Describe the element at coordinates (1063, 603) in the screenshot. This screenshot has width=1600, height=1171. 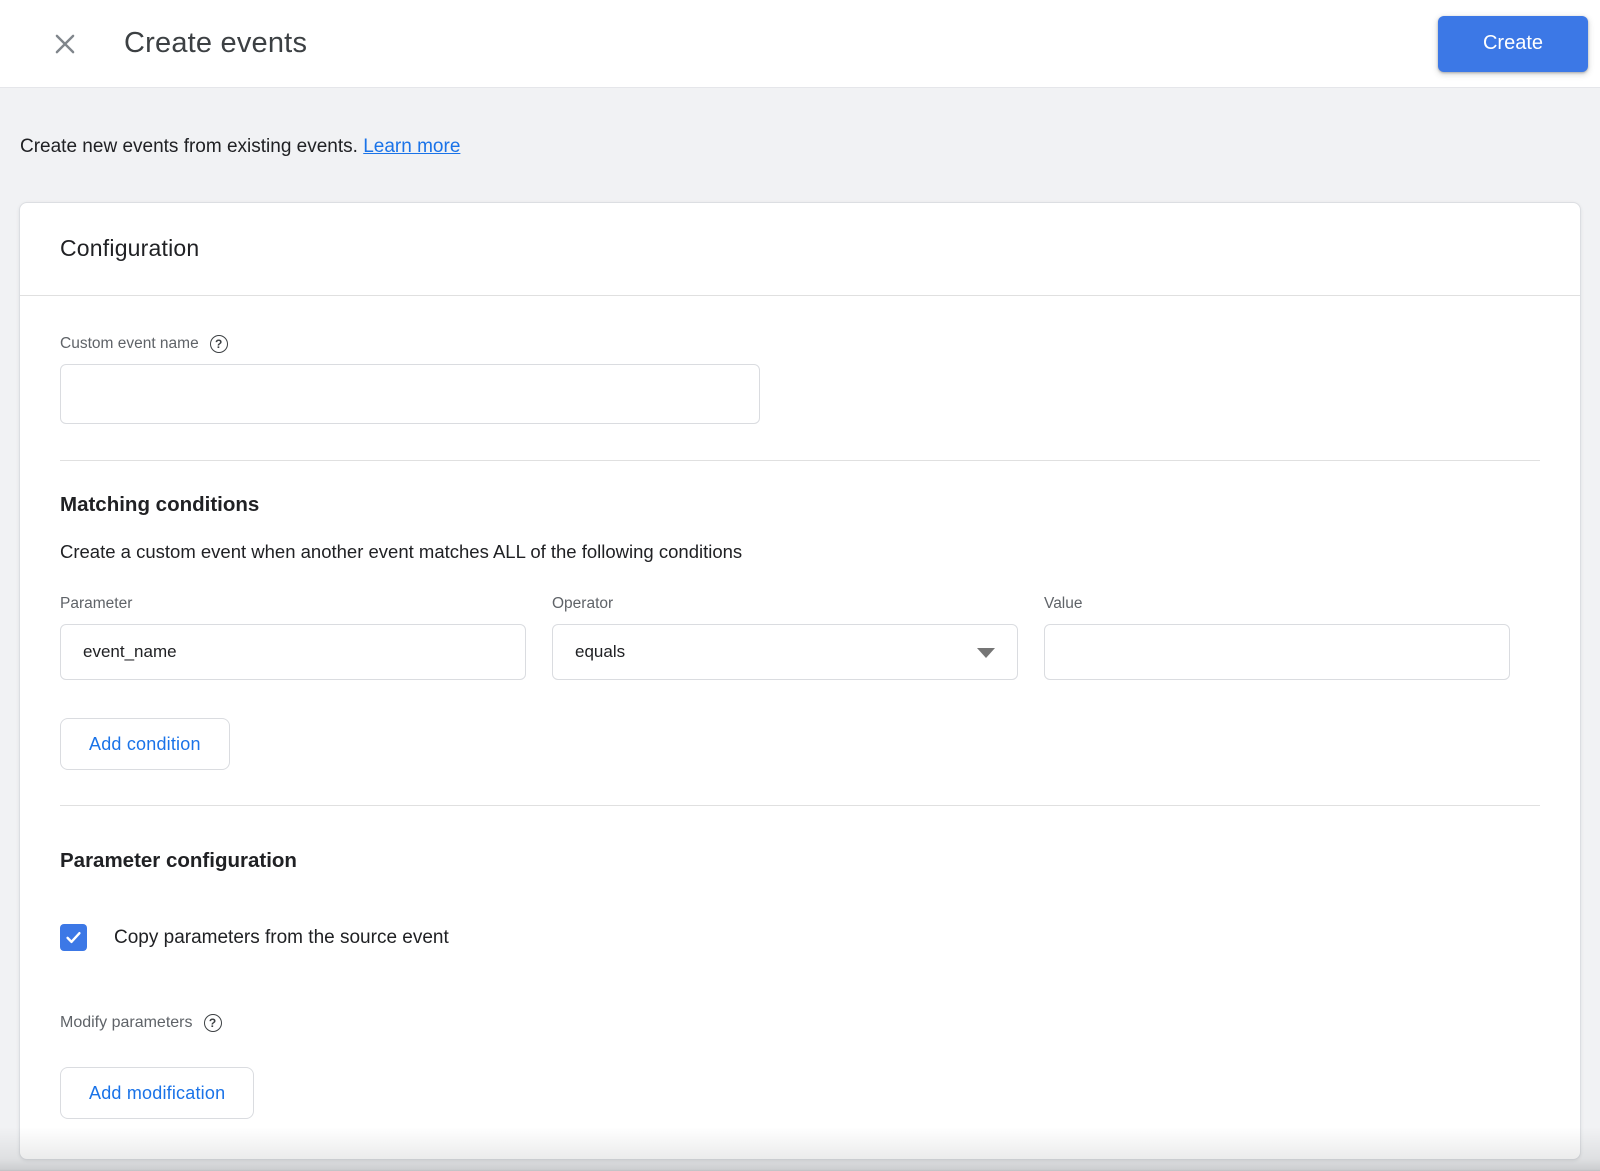
I see `value-label: Value` at that location.